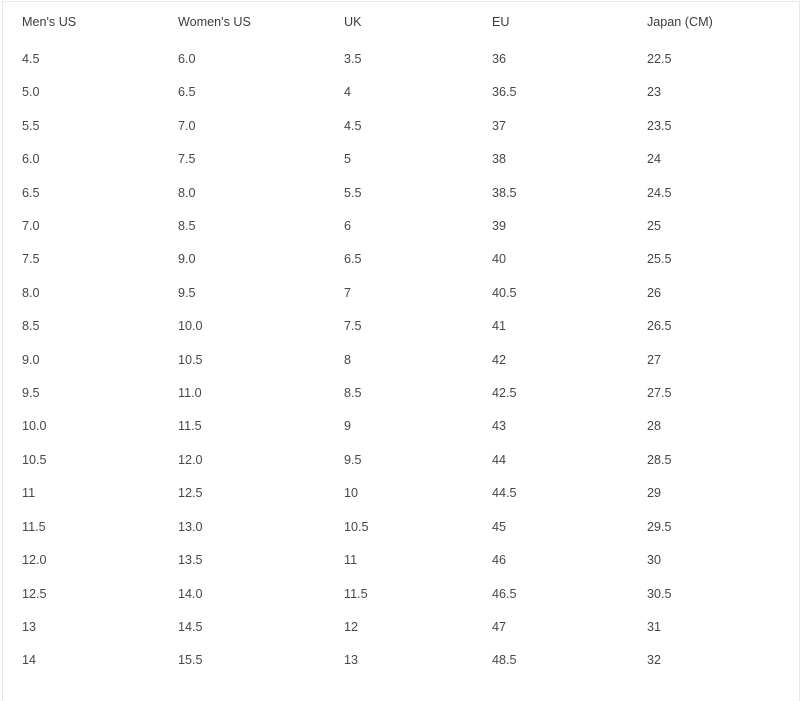 The height and width of the screenshot is (701, 802). Describe the element at coordinates (31, 292) in the screenshot. I see `table-cell: 8.0` at that location.